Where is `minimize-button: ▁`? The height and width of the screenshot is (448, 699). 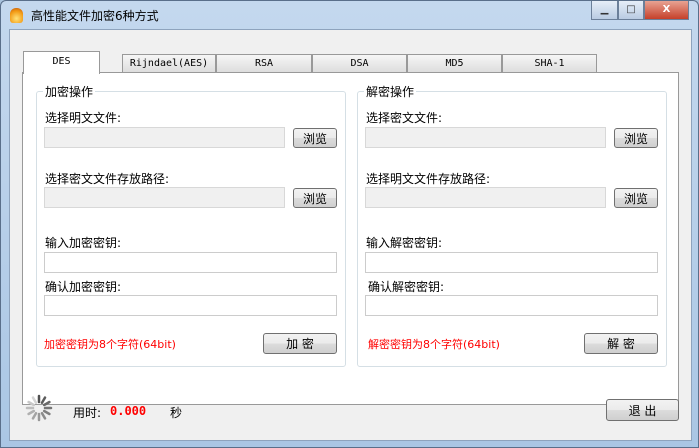
minimize-button: ▁ is located at coordinates (604, 10).